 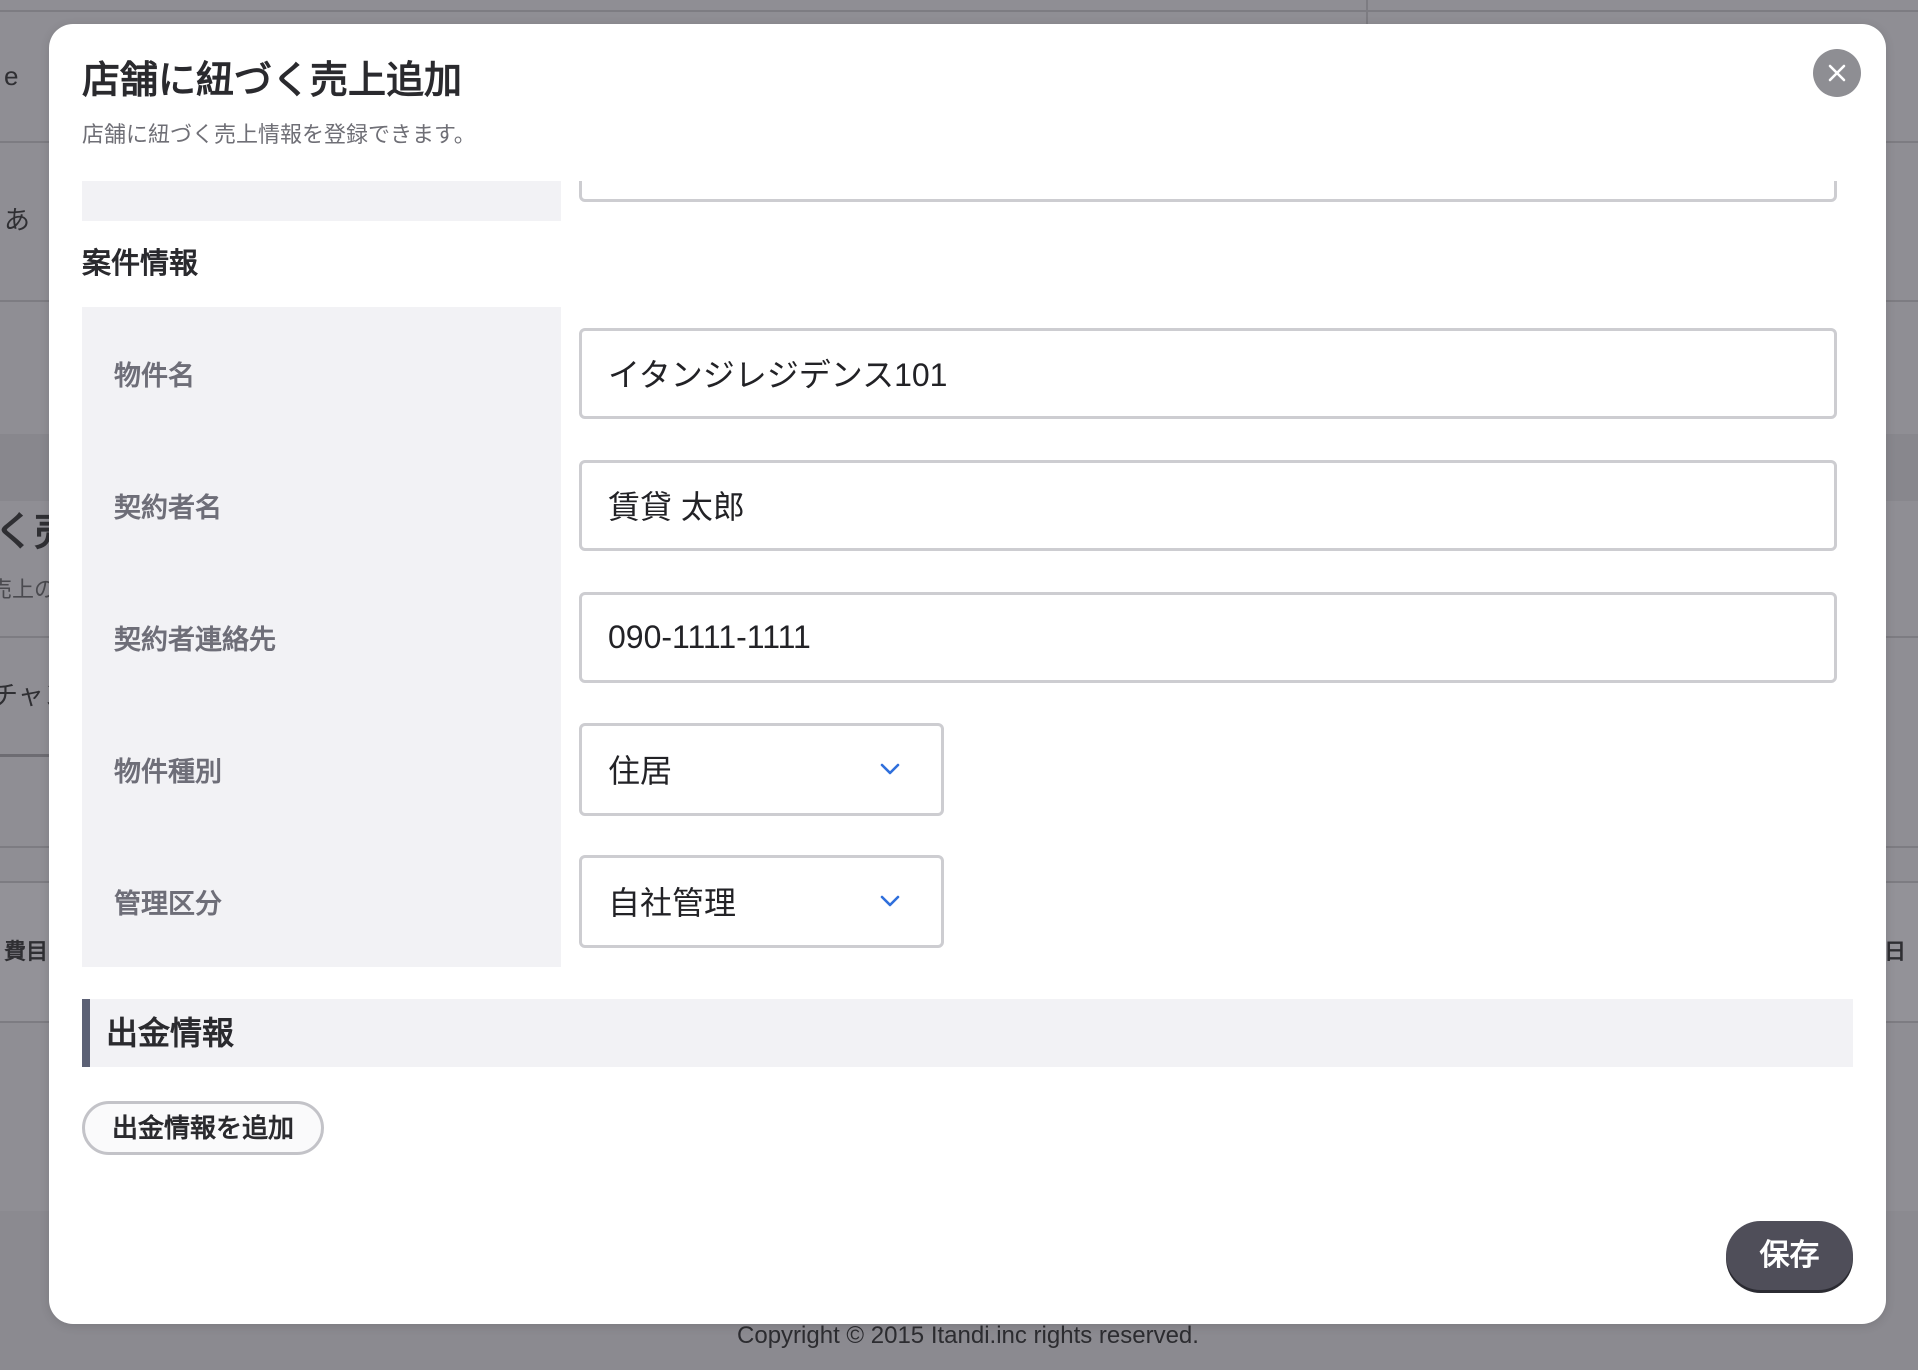 I want to click on contractor-contact-cell, so click(x=1207, y=637).